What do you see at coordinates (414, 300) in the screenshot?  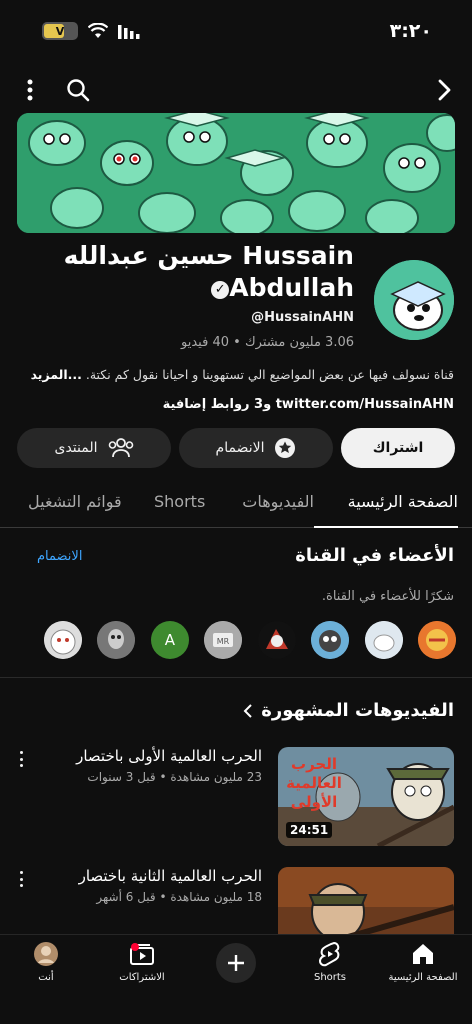 I see `channel-avatar` at bounding box center [414, 300].